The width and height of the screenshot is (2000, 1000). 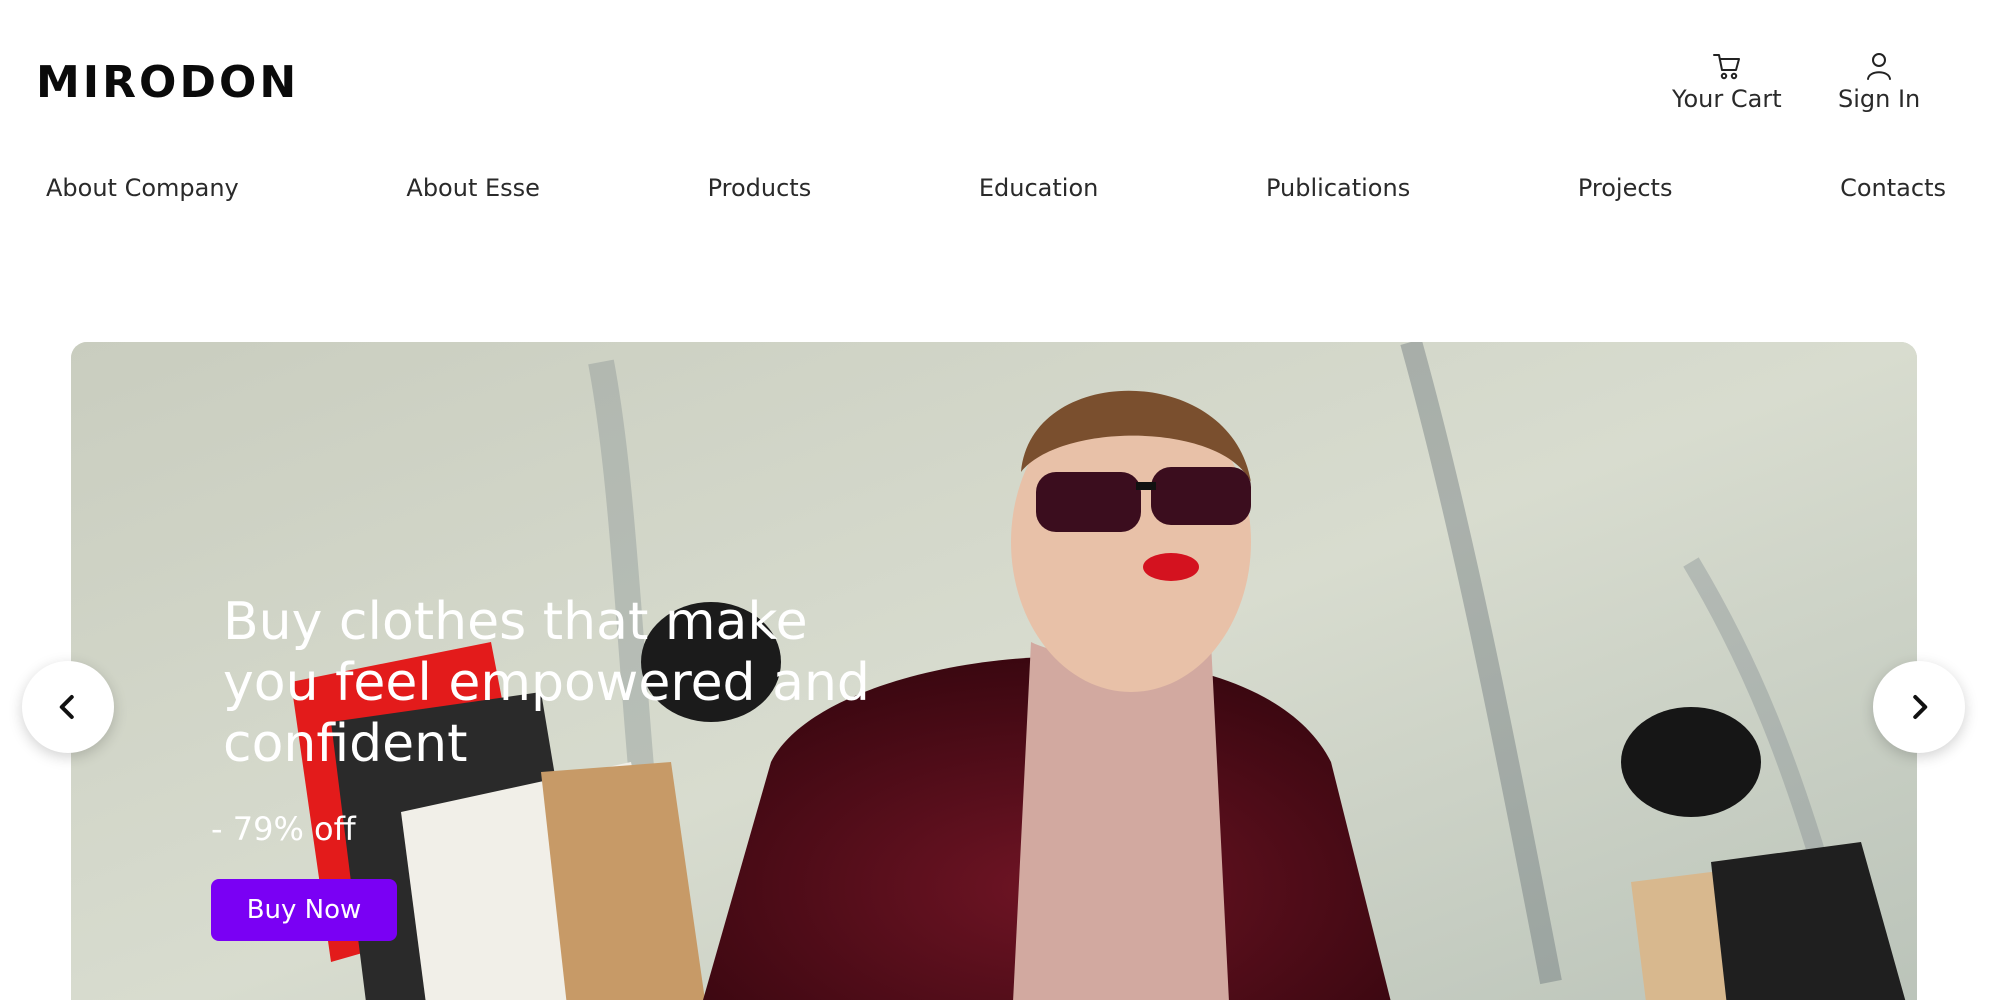 I want to click on nav-item-about-company: About Company, so click(x=142, y=188).